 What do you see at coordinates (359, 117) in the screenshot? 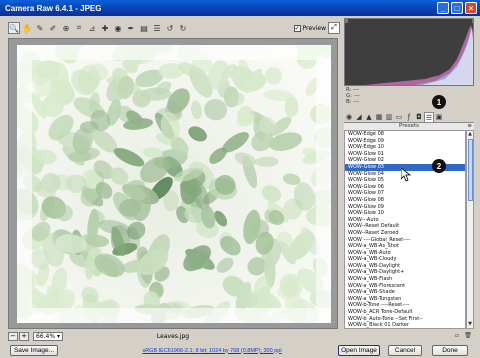
I see `tab-tone-curve: ◢` at bounding box center [359, 117].